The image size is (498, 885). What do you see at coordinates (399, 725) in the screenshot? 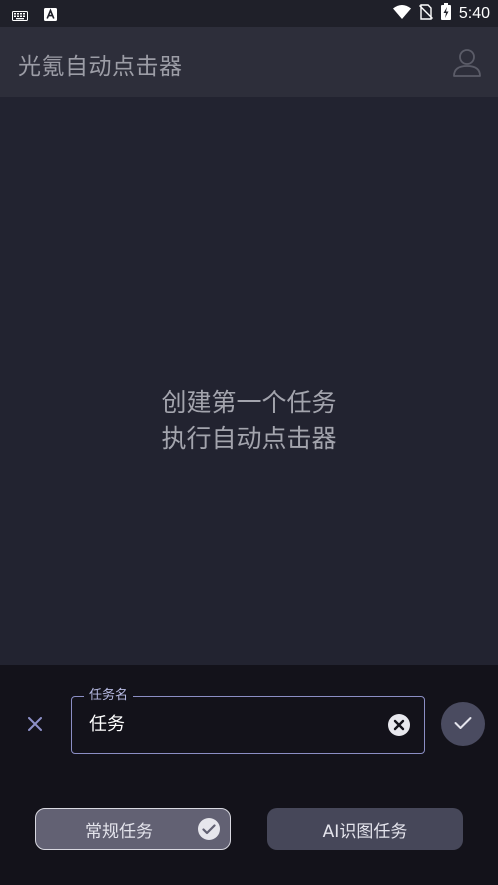
I see `clear-circle-icon` at bounding box center [399, 725].